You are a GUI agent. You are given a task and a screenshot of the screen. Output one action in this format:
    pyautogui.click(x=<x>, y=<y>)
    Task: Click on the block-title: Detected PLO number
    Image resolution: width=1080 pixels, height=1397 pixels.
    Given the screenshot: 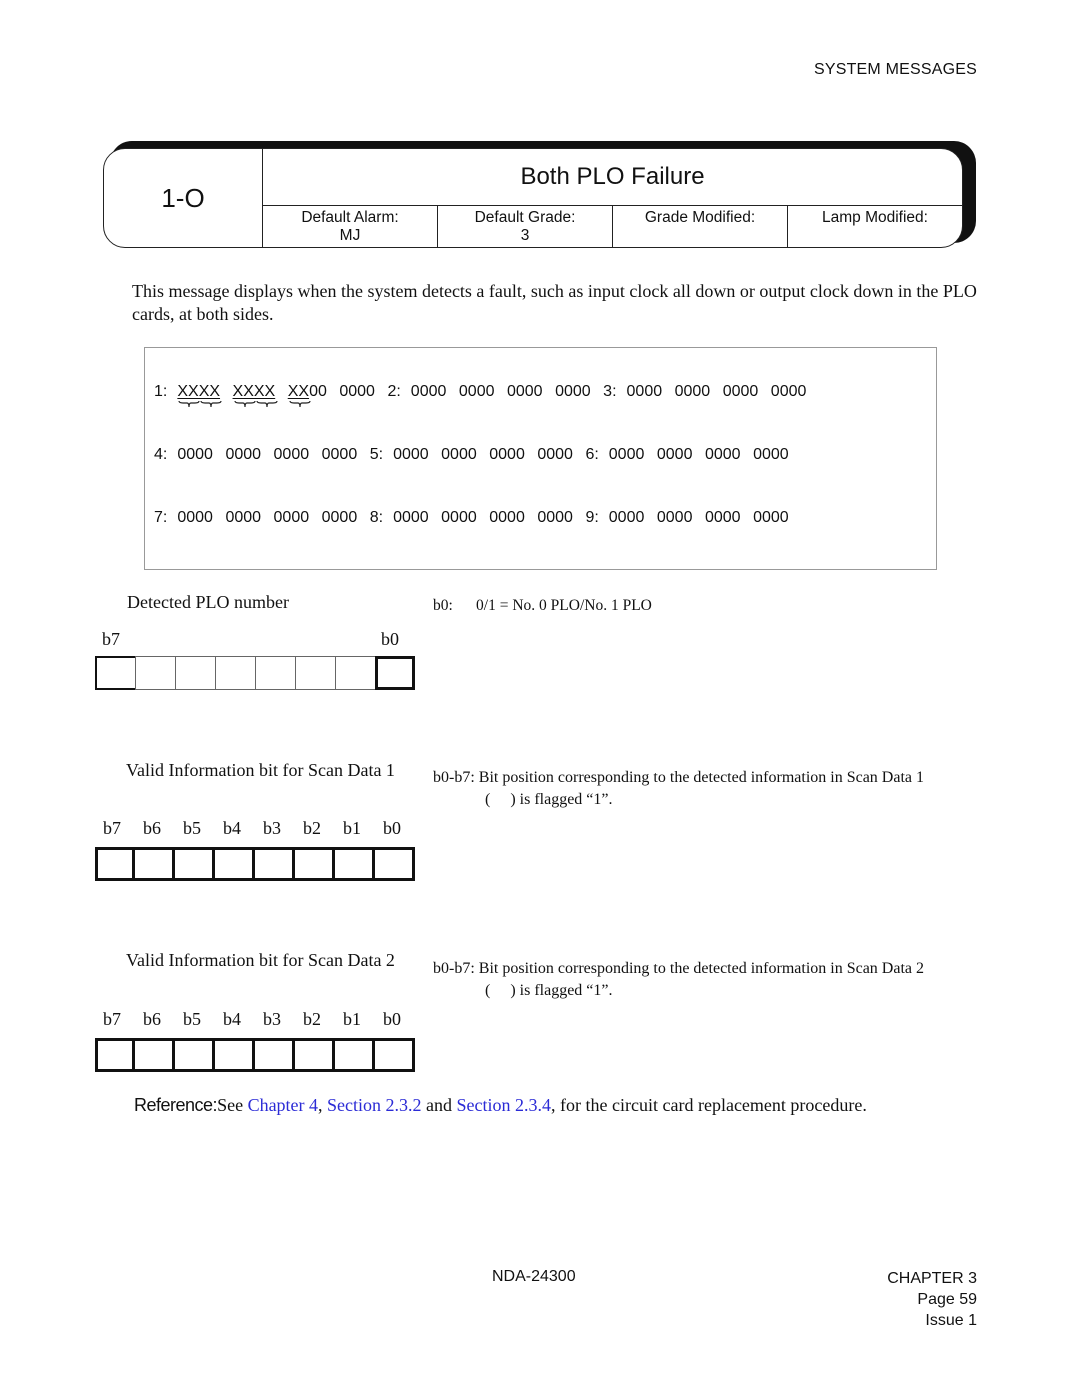 What is the action you would take?
    pyautogui.click(x=208, y=602)
    